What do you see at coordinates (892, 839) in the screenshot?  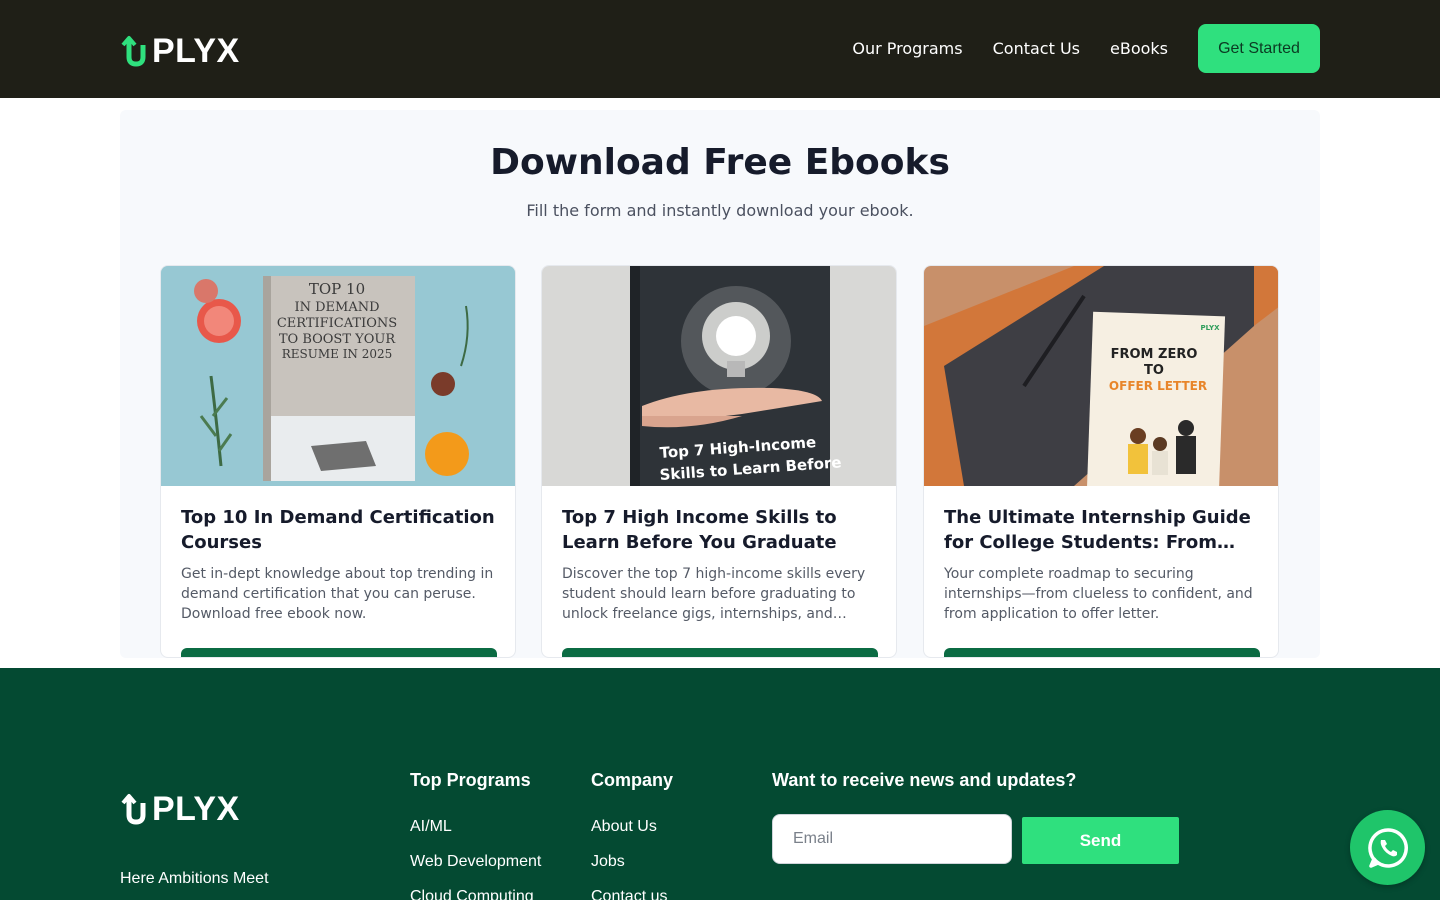 I see `newsletter-email-input` at bounding box center [892, 839].